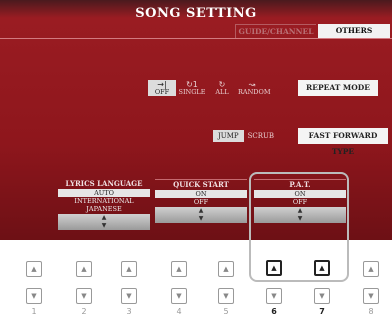  I want to click on lyrics-scroll-arrows: ▲ ▼, so click(104, 222).